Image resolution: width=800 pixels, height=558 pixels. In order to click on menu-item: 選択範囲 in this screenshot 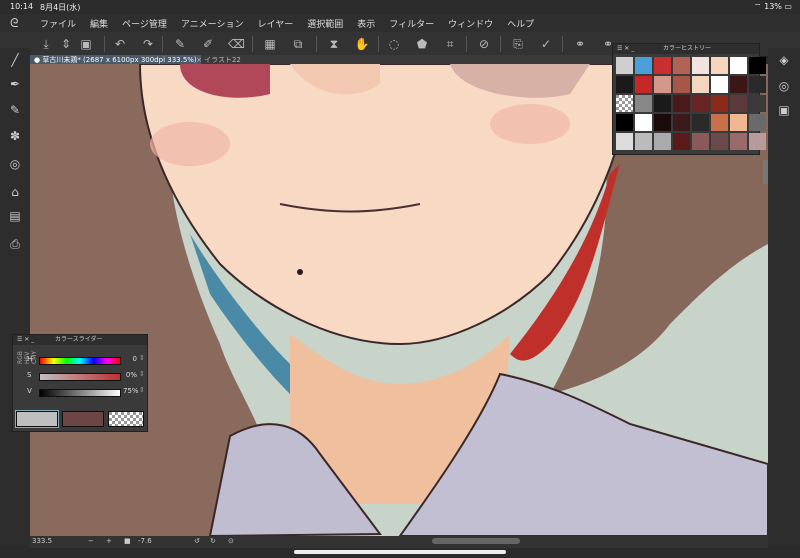, I will do `click(325, 23)`.